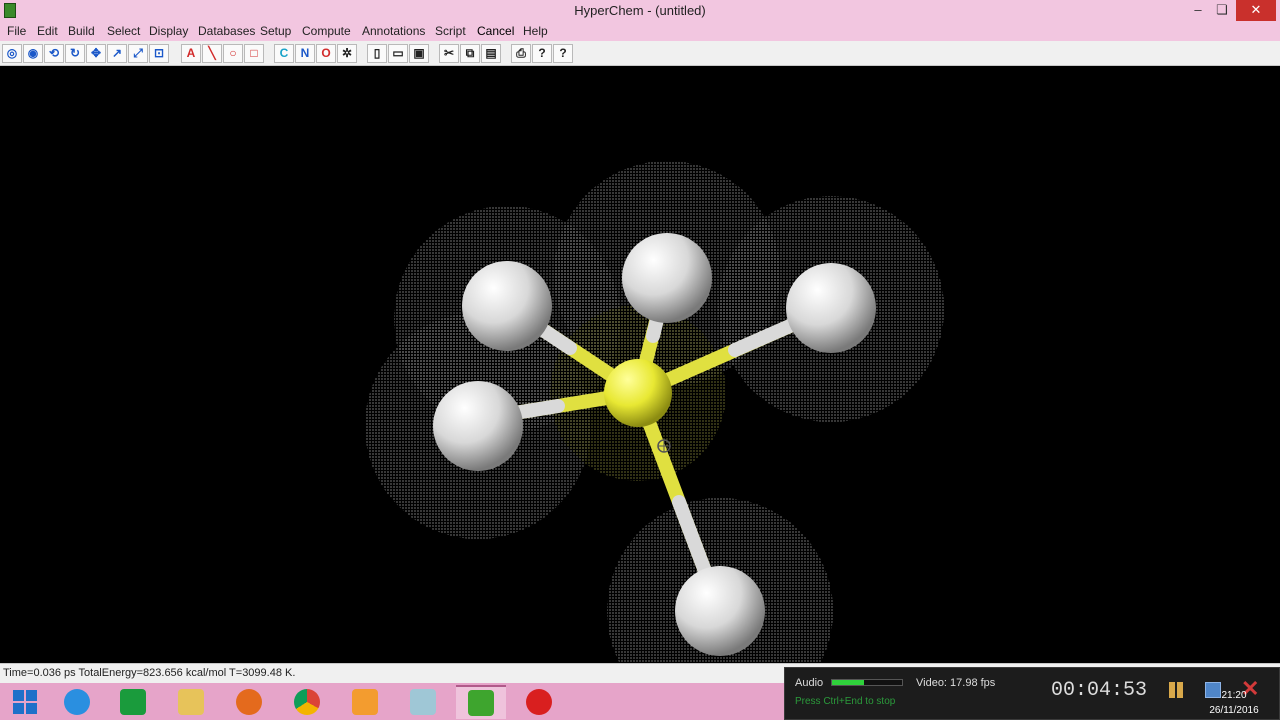 The width and height of the screenshot is (1280, 720). I want to click on taskbar-app, so click(423, 702).